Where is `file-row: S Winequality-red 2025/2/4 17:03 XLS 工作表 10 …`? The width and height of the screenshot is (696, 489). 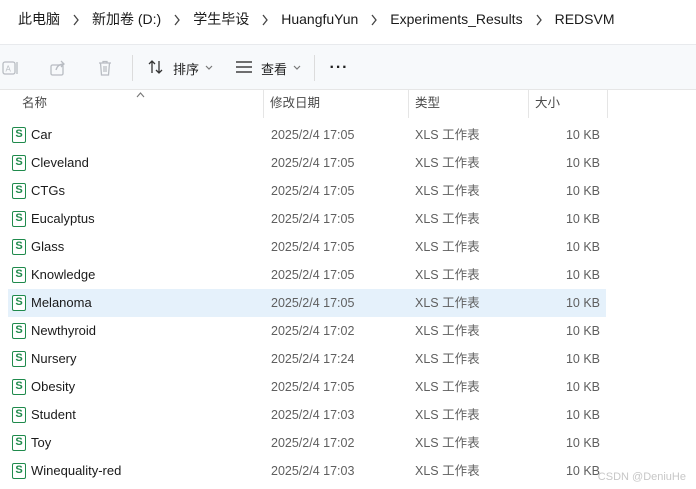
file-row: S Winequality-red 2025/2/4 17:03 XLS 工作表 10 … is located at coordinates (307, 471).